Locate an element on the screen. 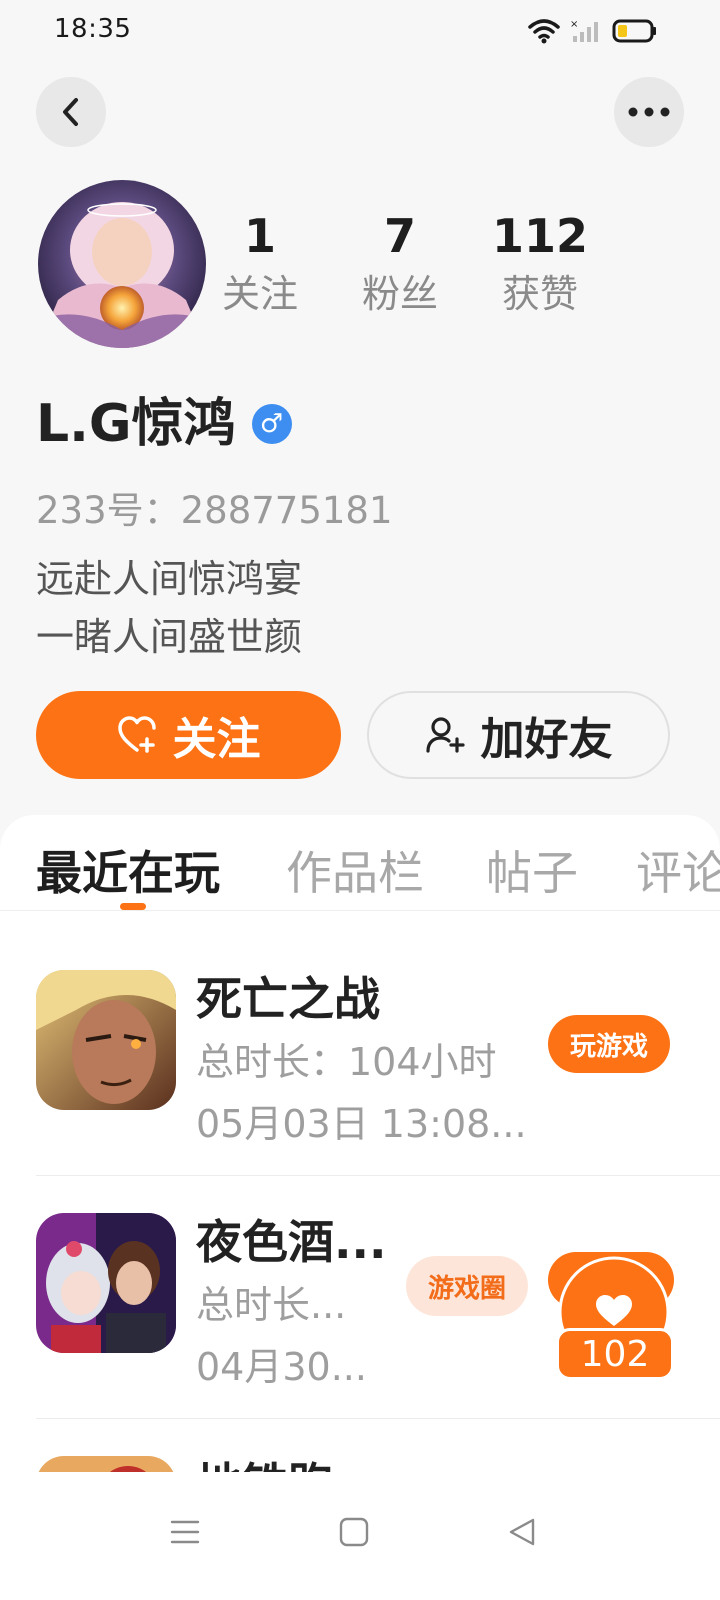  stat-value: 1 is located at coordinates (259, 236).